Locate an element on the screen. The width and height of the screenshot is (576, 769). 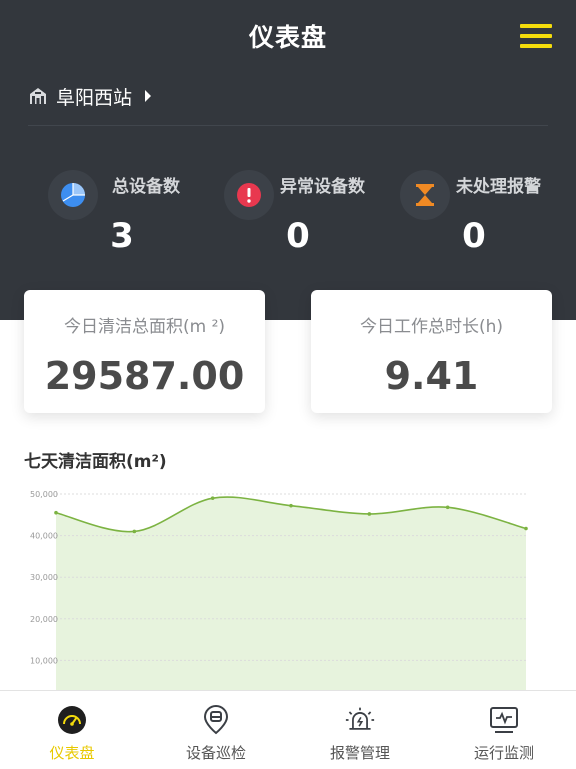
y-tick-label: 40,000 is located at coordinates (44, 536).